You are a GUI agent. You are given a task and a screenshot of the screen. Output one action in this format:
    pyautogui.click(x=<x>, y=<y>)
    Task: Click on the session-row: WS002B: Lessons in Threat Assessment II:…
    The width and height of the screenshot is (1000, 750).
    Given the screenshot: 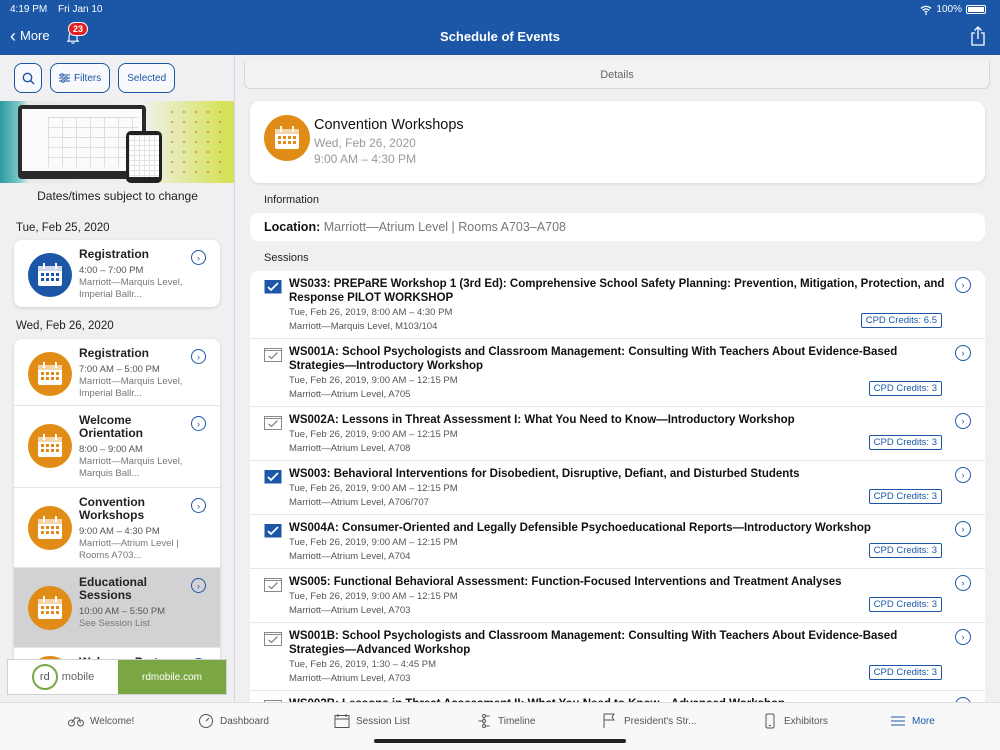 What is the action you would take?
    pyautogui.click(x=617, y=696)
    